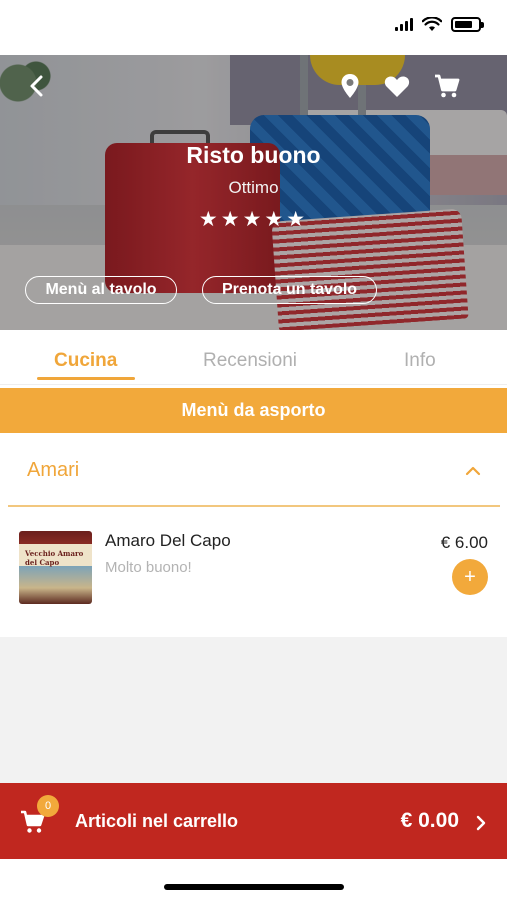 The image size is (507, 900). Describe the element at coordinates (254, 887) in the screenshot. I see `home-indicator` at that location.